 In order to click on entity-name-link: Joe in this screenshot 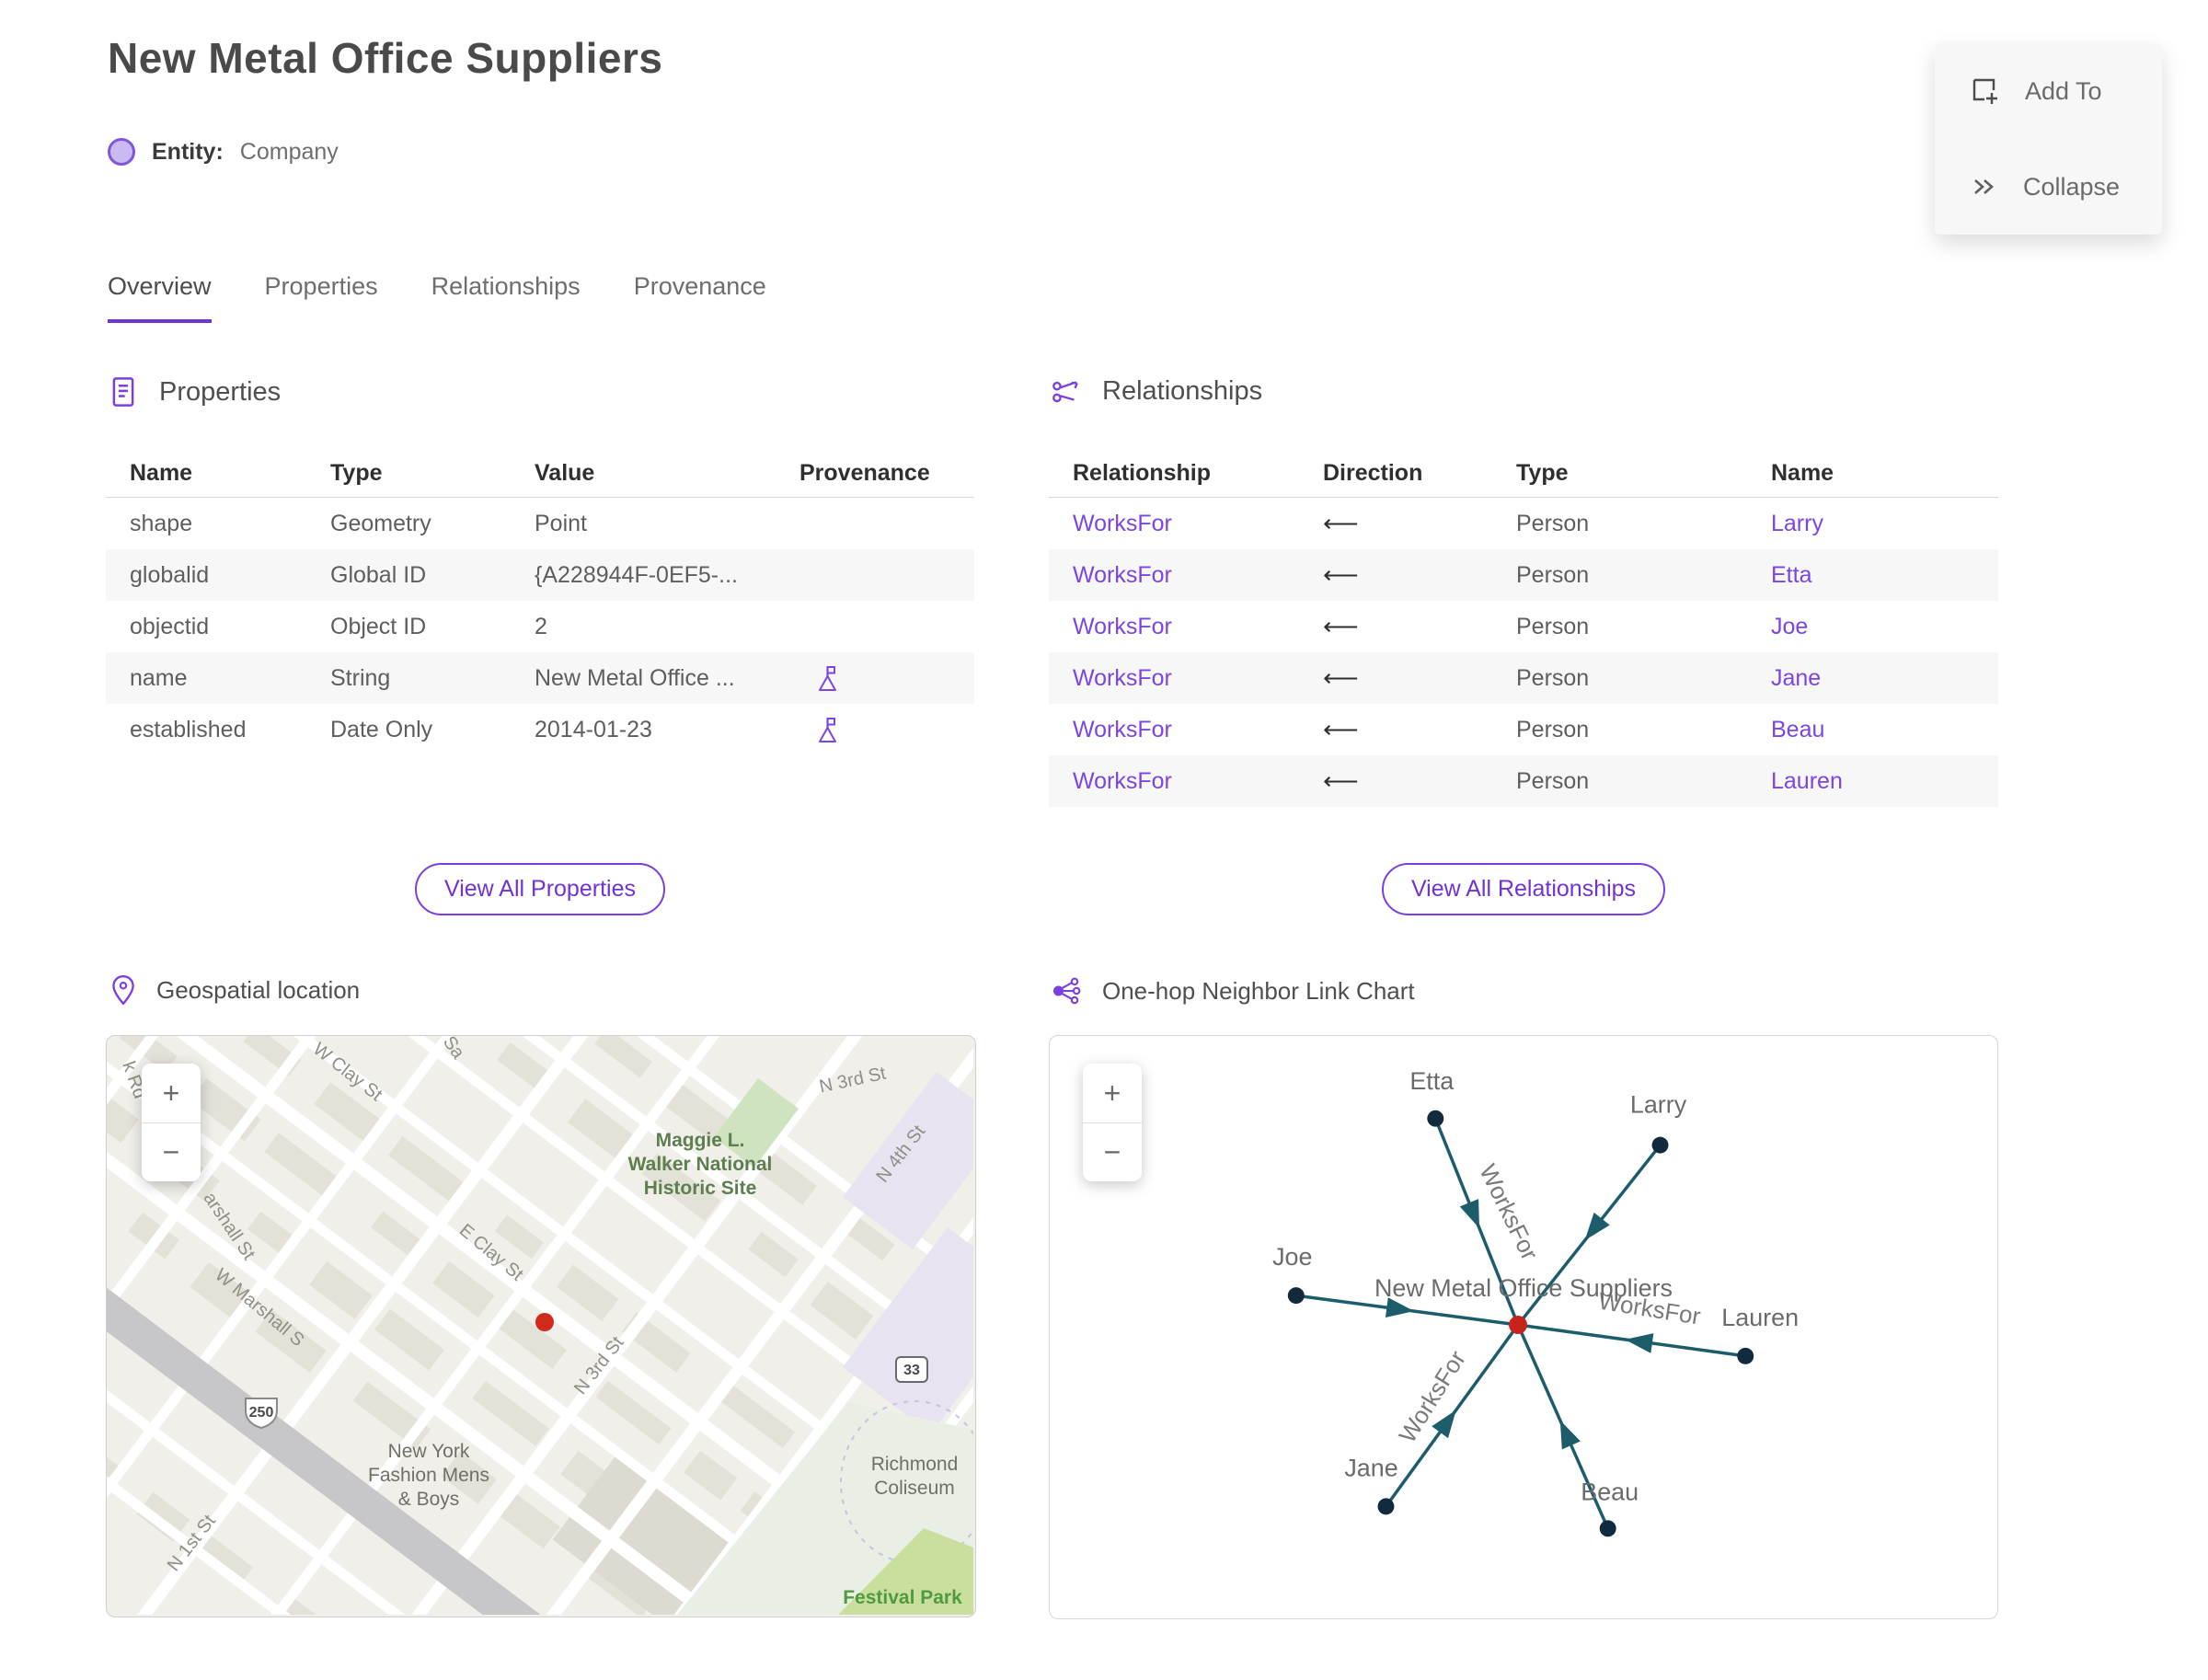, I will do `click(1872, 627)`.